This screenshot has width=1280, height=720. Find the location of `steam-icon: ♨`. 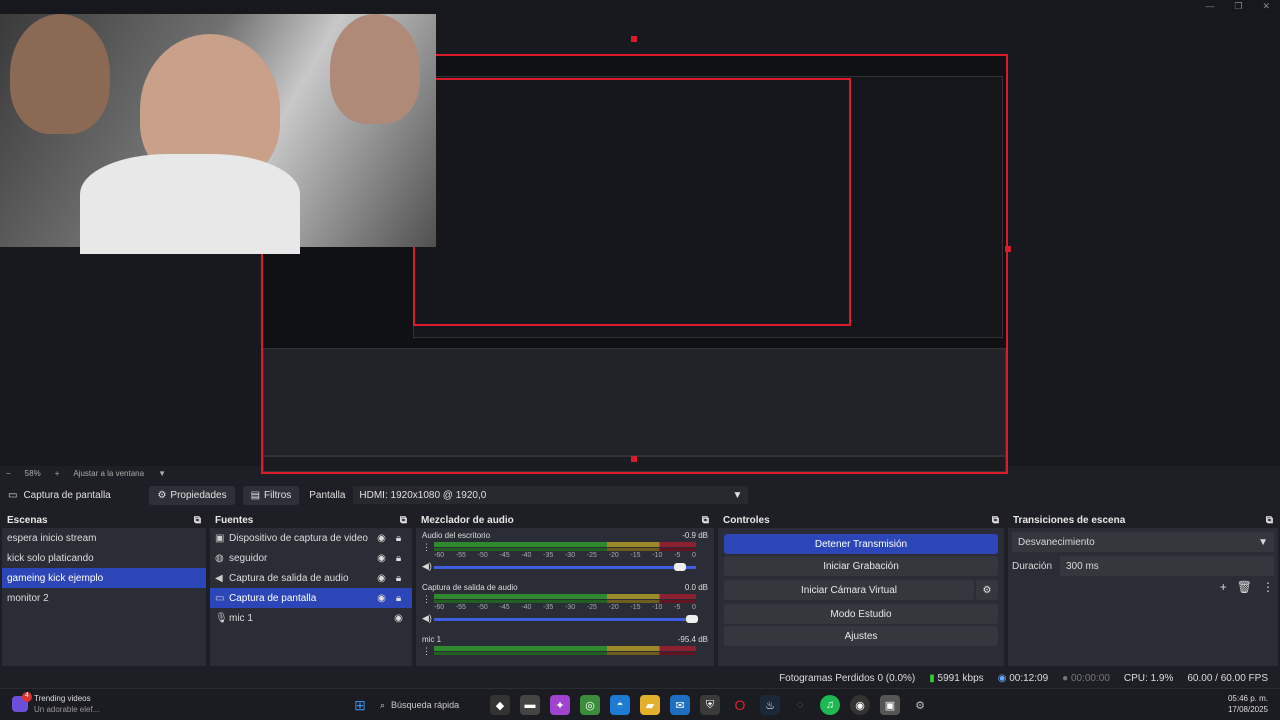

steam-icon: ♨ is located at coordinates (770, 705).